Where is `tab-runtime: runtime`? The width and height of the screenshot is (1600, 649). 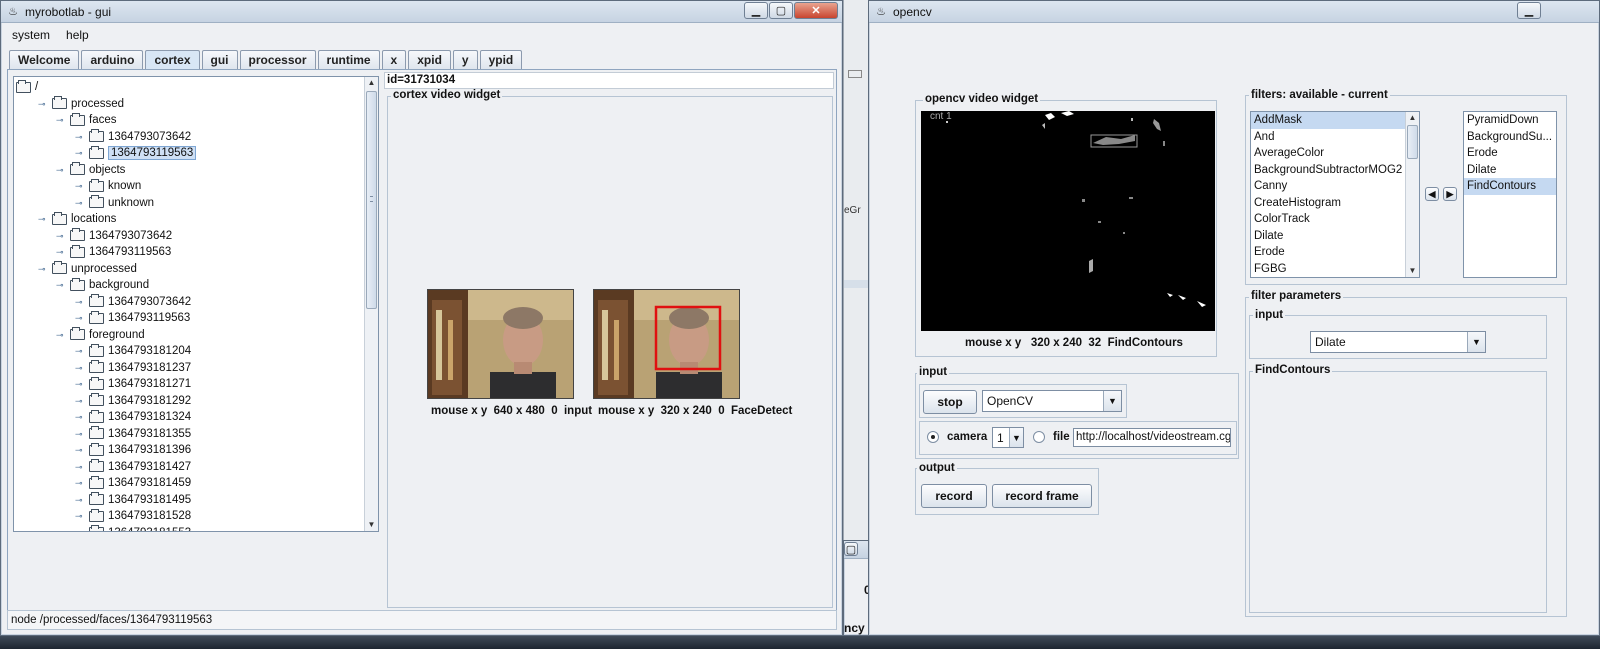
tab-runtime: runtime is located at coordinates (348, 59).